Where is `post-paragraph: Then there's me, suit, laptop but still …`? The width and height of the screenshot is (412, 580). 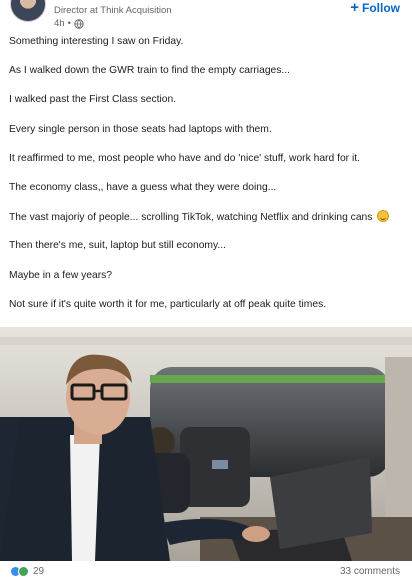
post-paragraph: Then there's me, suit, laptop but still … is located at coordinates (117, 246).